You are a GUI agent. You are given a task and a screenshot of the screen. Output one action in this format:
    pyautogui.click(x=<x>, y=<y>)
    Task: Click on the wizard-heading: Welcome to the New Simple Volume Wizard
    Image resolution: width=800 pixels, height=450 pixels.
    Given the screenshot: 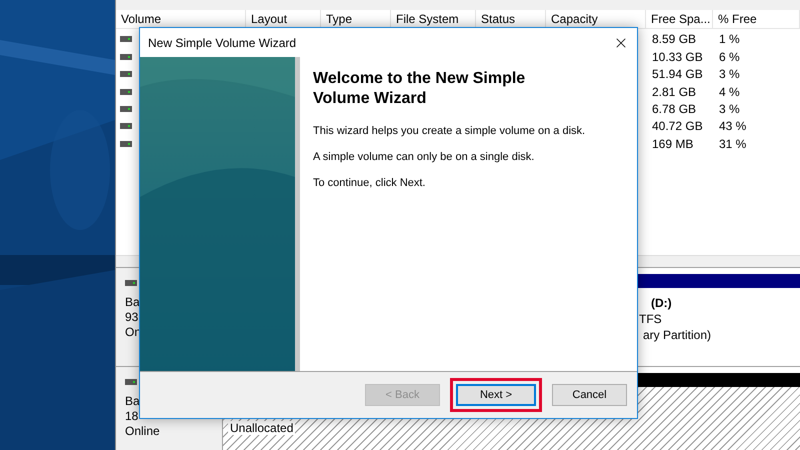 What is the action you would take?
    pyautogui.click(x=419, y=89)
    